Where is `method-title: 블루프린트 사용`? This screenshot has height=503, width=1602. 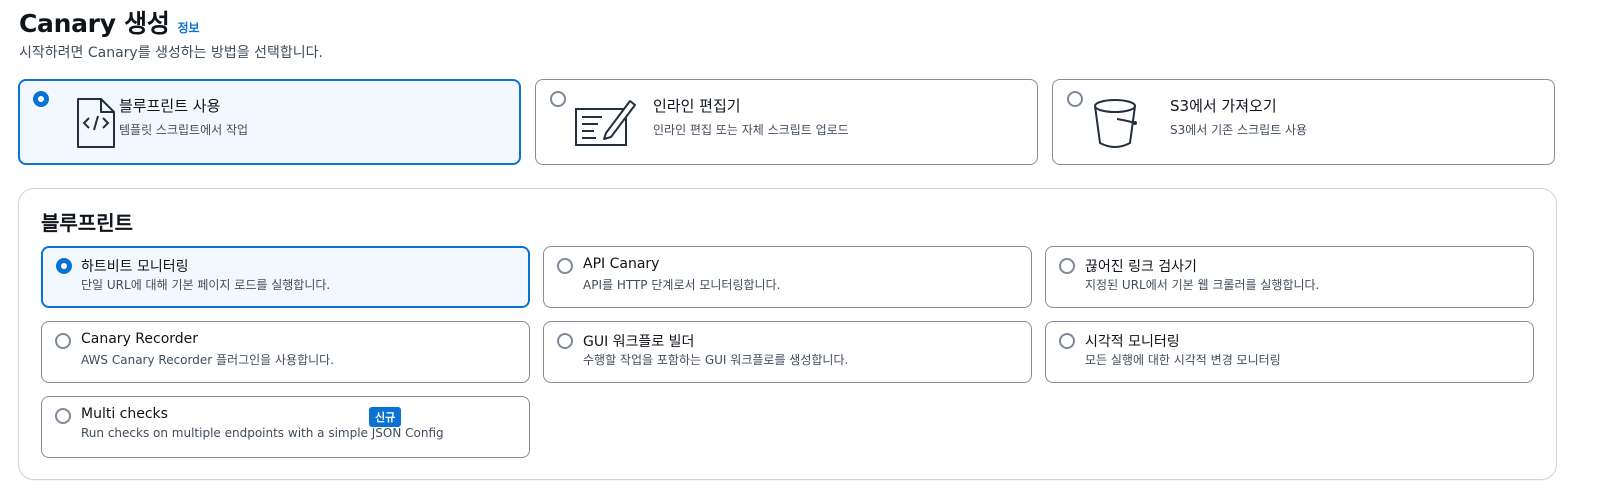 method-title: 블루프린트 사용 is located at coordinates (170, 106).